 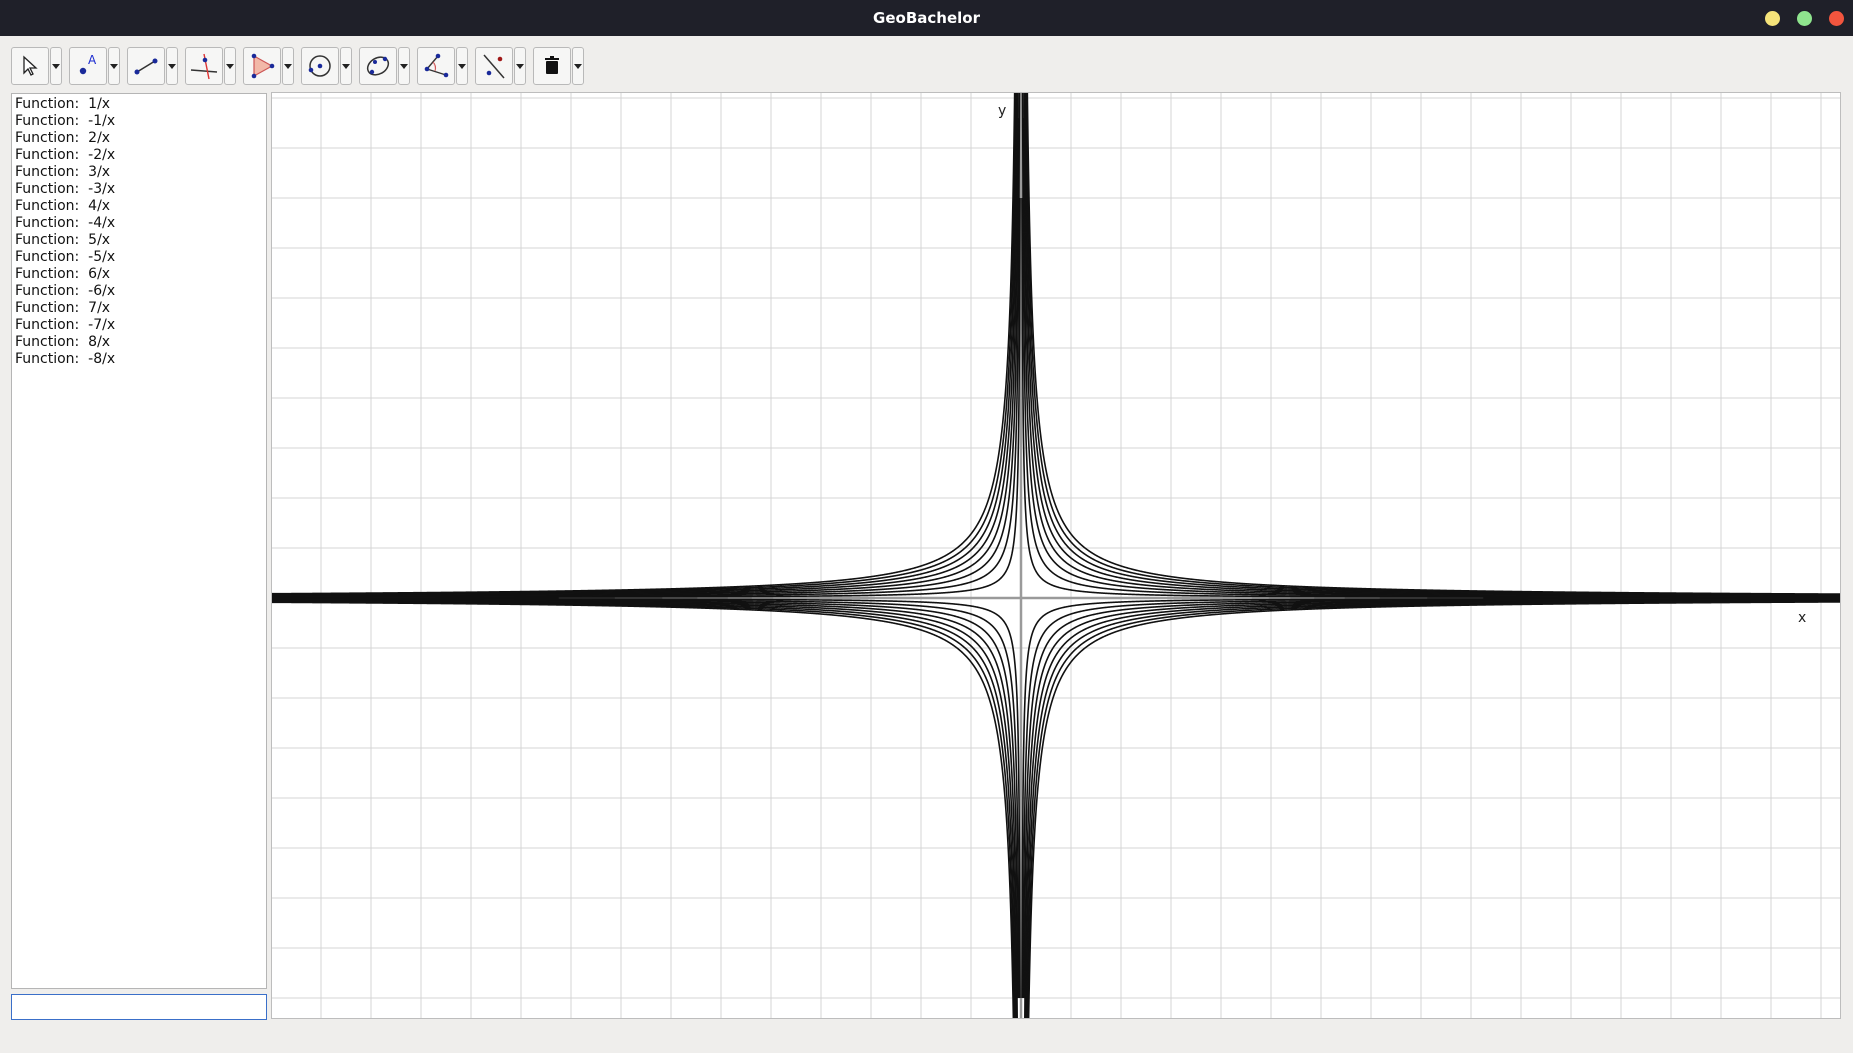 I want to click on reflect-tool-dropdown, so click(x=520, y=66).